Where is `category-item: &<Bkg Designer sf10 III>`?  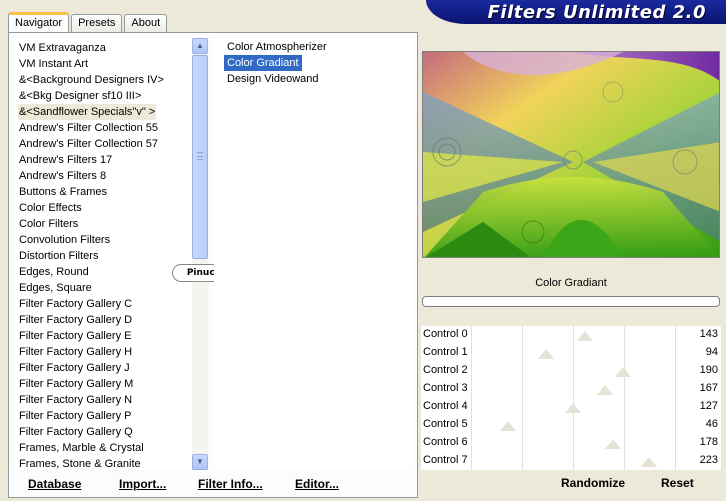
category-item: &<Bkg Designer sf10 III> is located at coordinates (80, 96).